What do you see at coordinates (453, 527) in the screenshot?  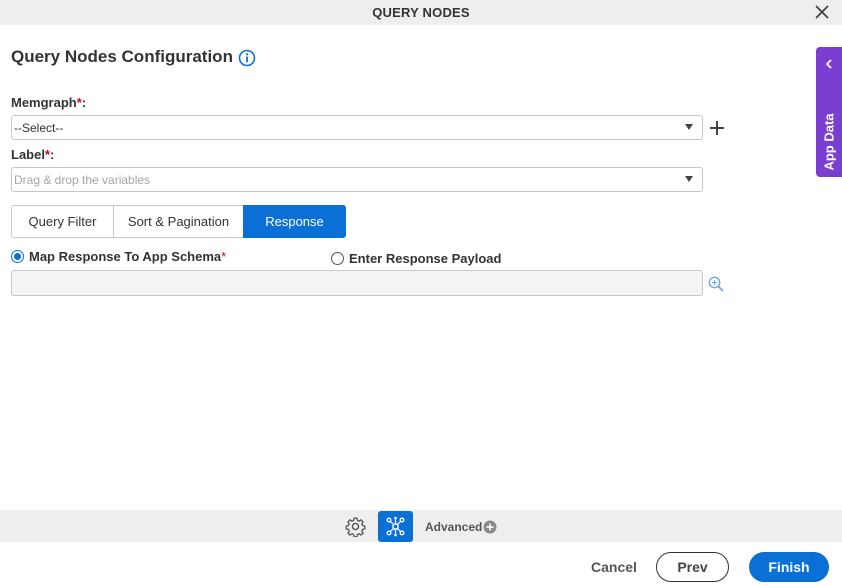 I see `advanced-label: Advanced` at bounding box center [453, 527].